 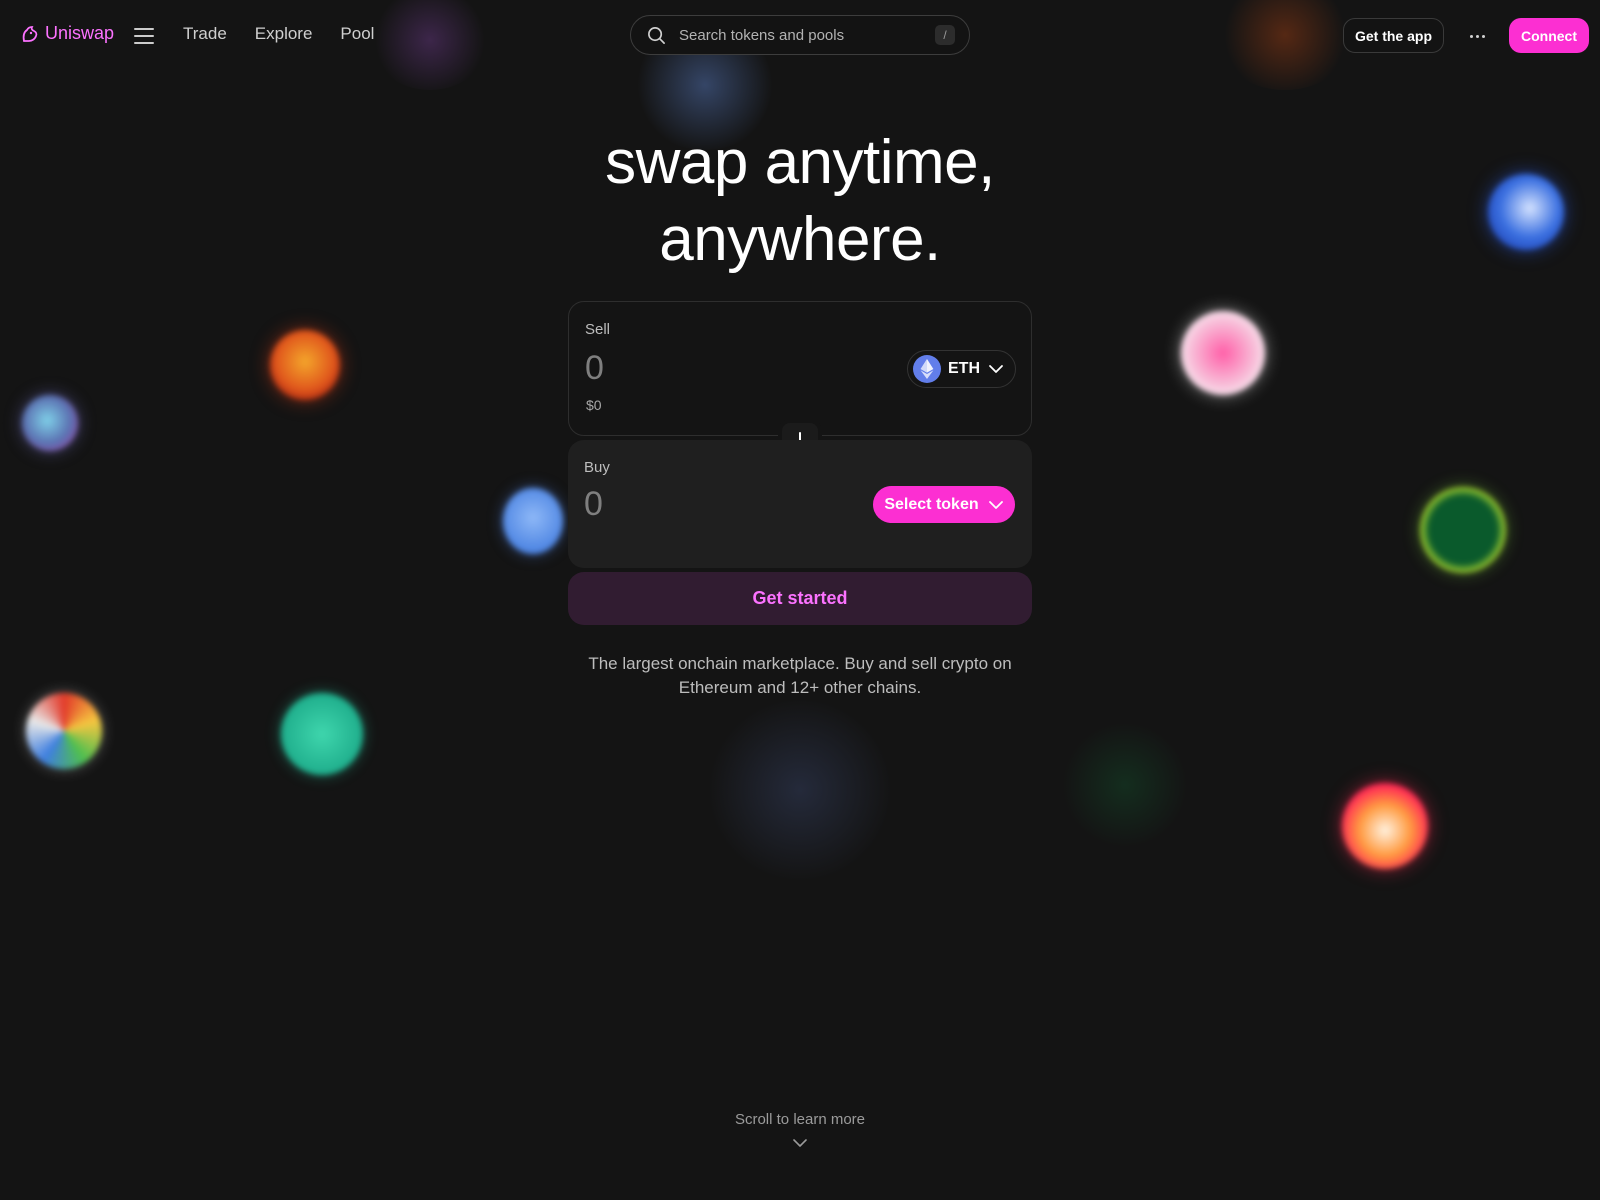 I want to click on hero-title-line: anywhere., so click(x=800, y=239).